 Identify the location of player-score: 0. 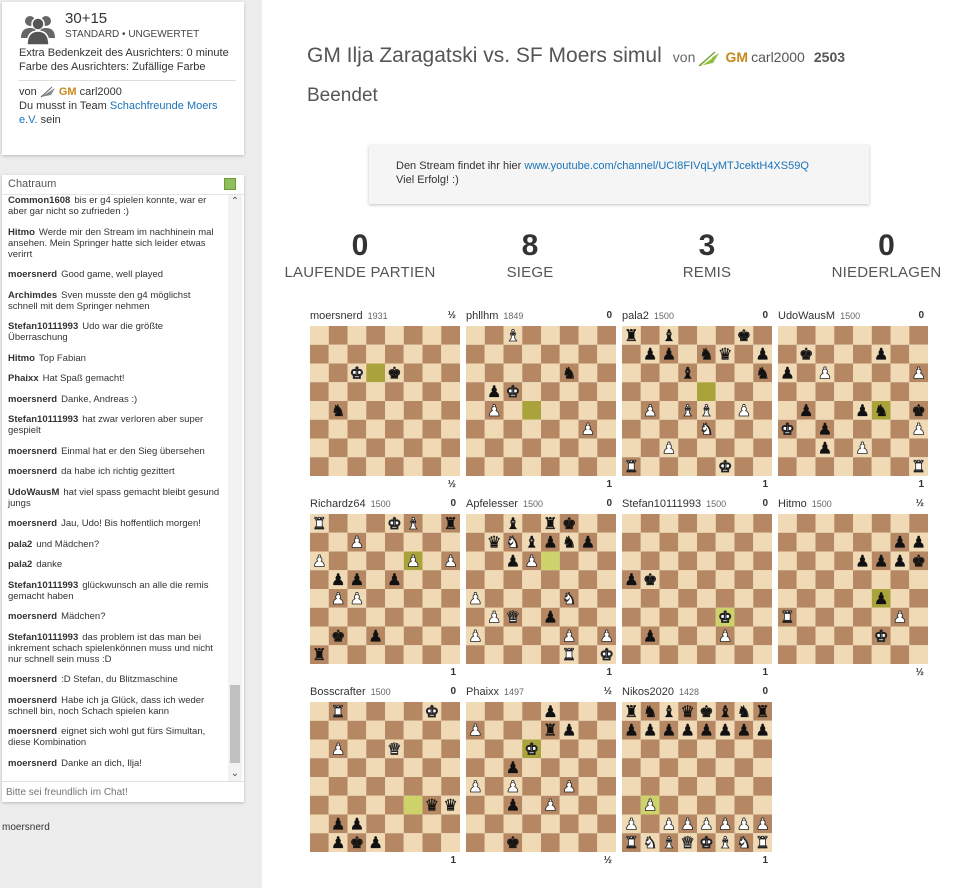
(765, 503).